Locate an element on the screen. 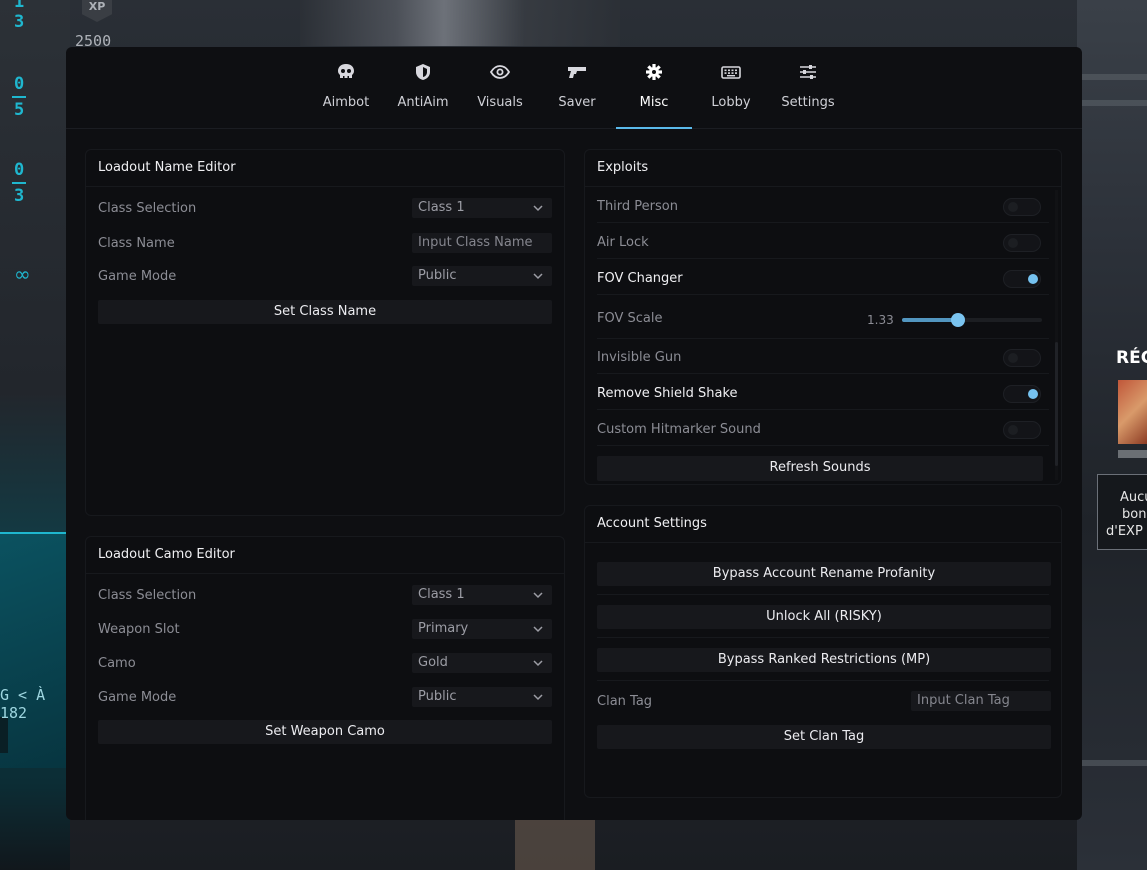 The image size is (1147, 870). unlock-all-button: Unlock All (RISKY) is located at coordinates (824, 617).